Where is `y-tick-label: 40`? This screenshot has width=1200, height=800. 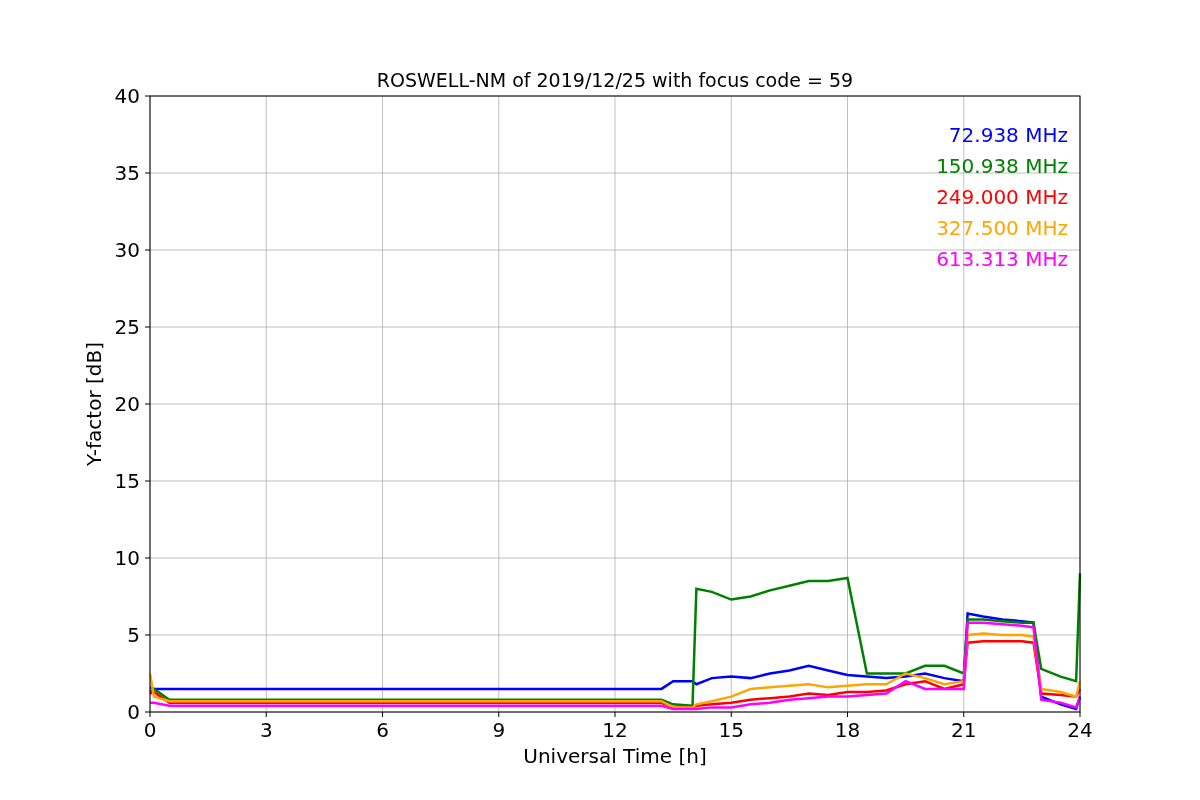
y-tick-label: 40 is located at coordinates (127, 96).